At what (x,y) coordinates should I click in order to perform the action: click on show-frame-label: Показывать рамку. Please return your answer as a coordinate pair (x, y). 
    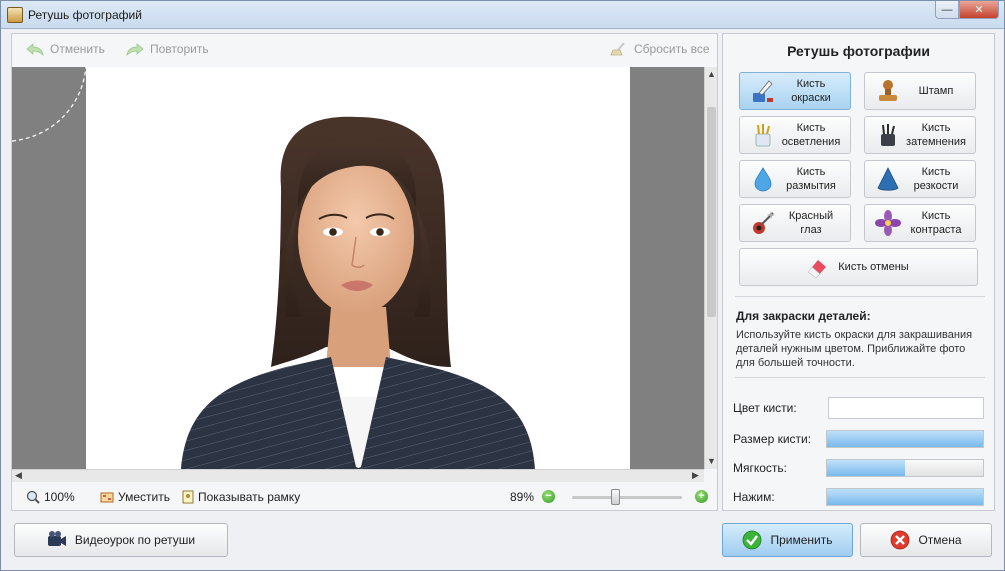
    Looking at the image, I should click on (249, 497).